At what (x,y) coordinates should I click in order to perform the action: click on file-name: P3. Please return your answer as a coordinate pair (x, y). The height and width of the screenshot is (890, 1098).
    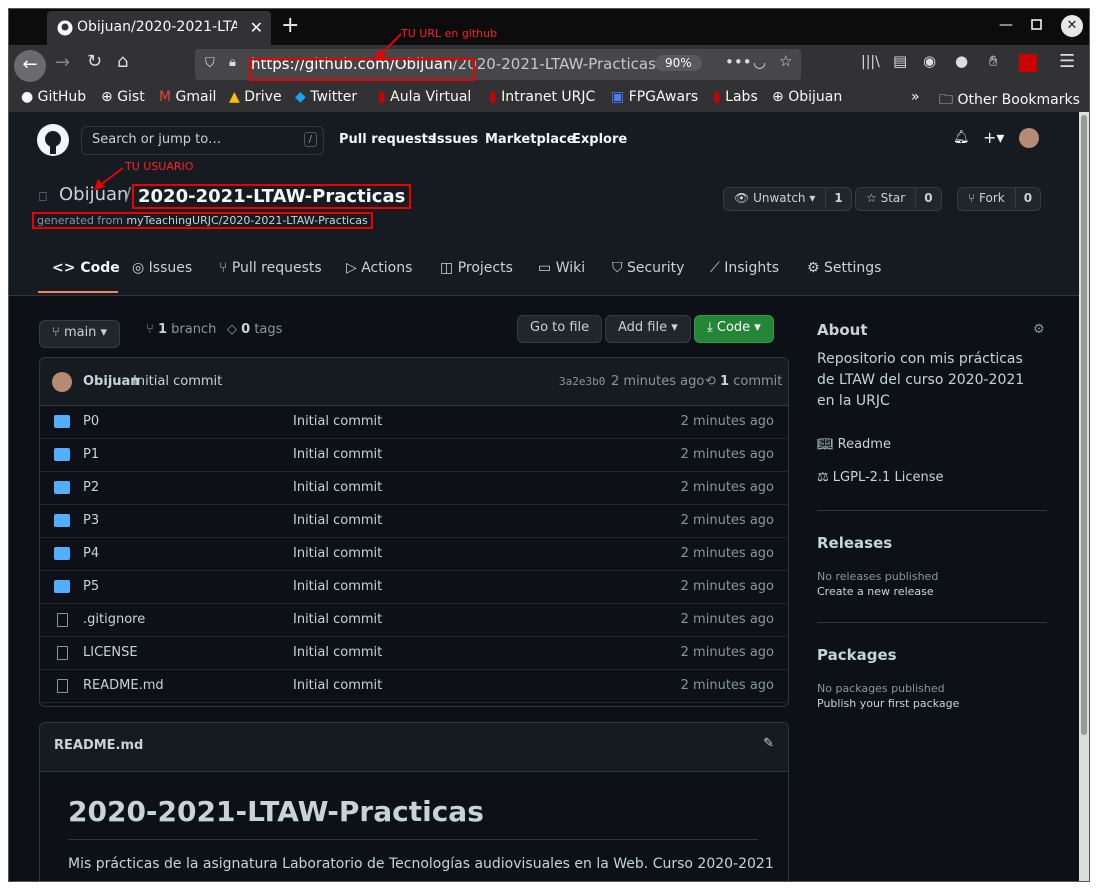
    Looking at the image, I should click on (91, 520).